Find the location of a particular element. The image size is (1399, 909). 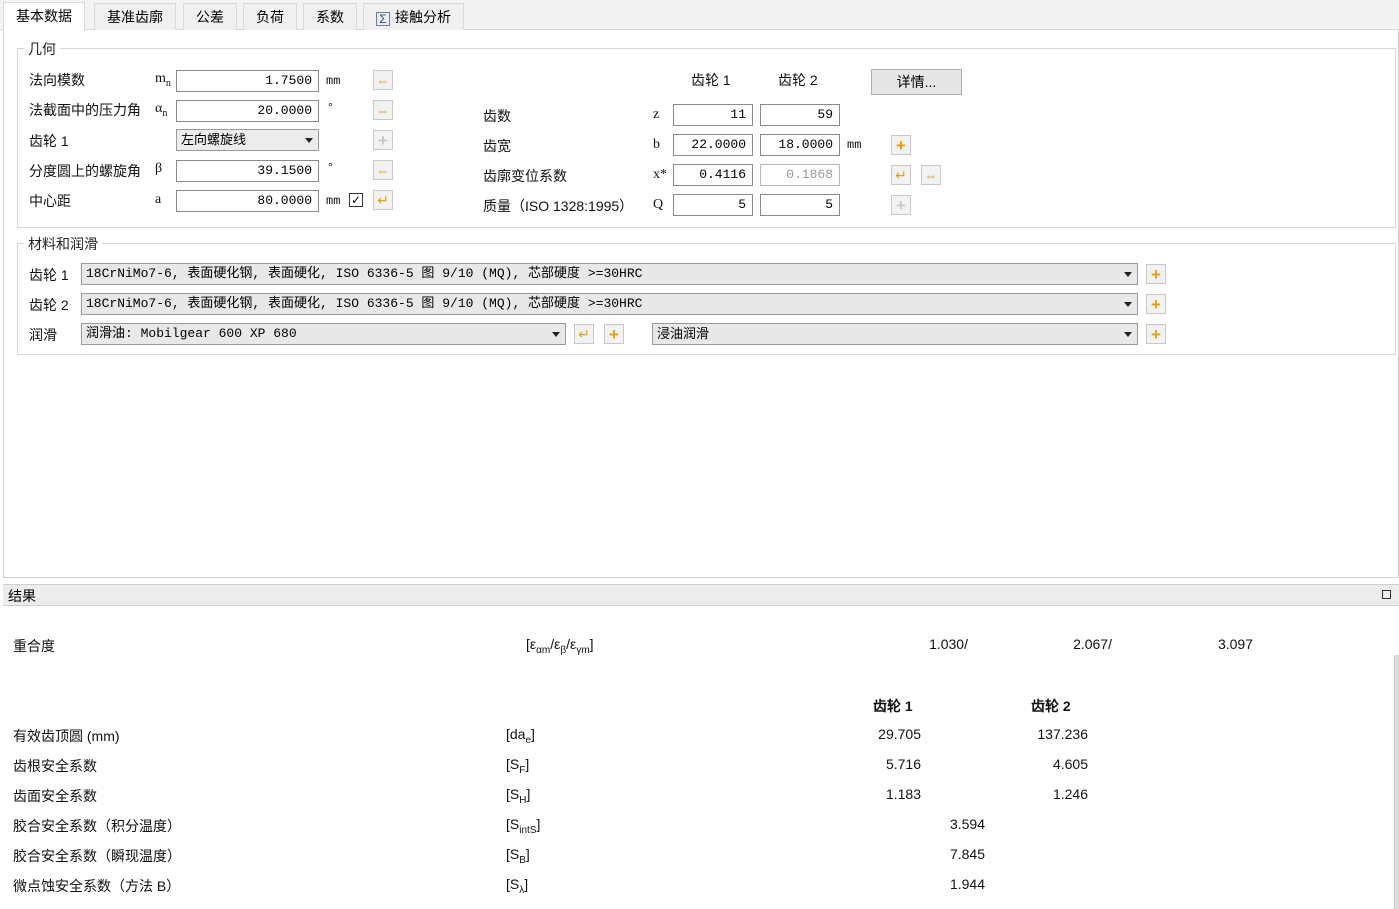

tab-label: 基本数据 is located at coordinates (44, 16).